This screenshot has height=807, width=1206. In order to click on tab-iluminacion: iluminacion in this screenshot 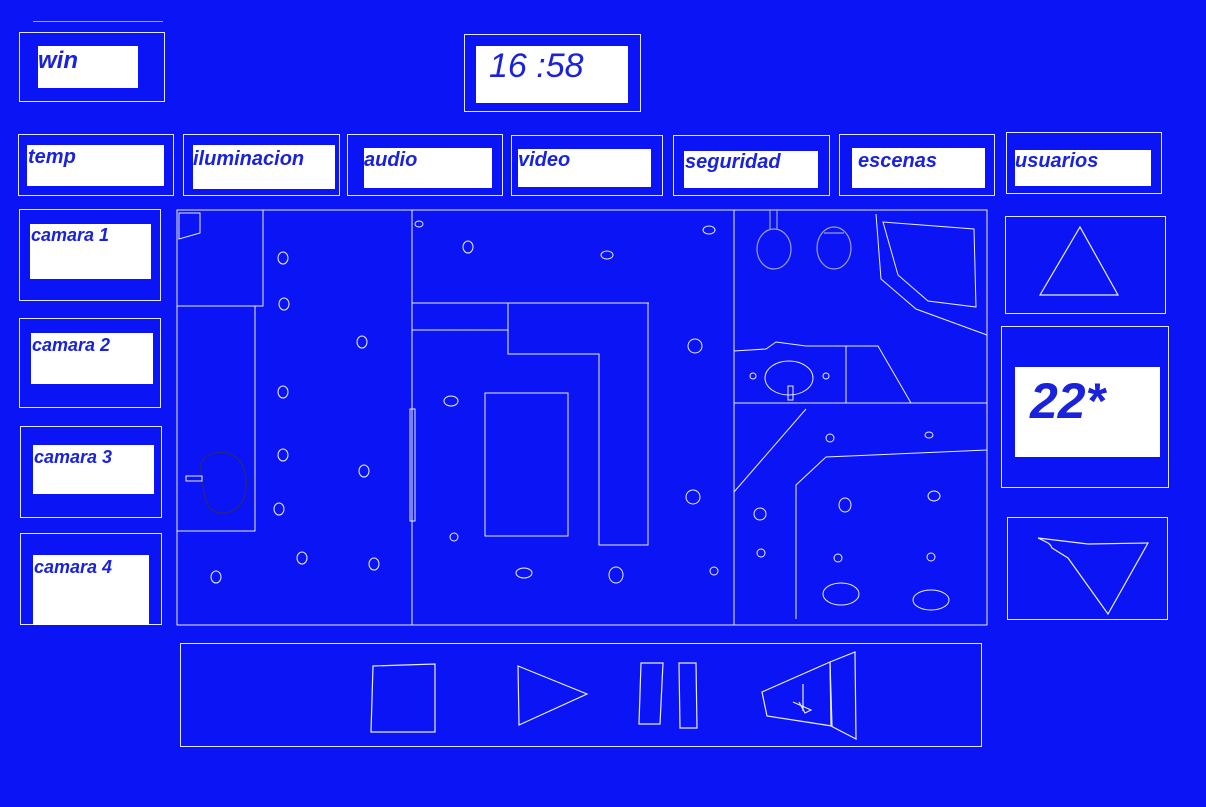, I will do `click(261, 165)`.